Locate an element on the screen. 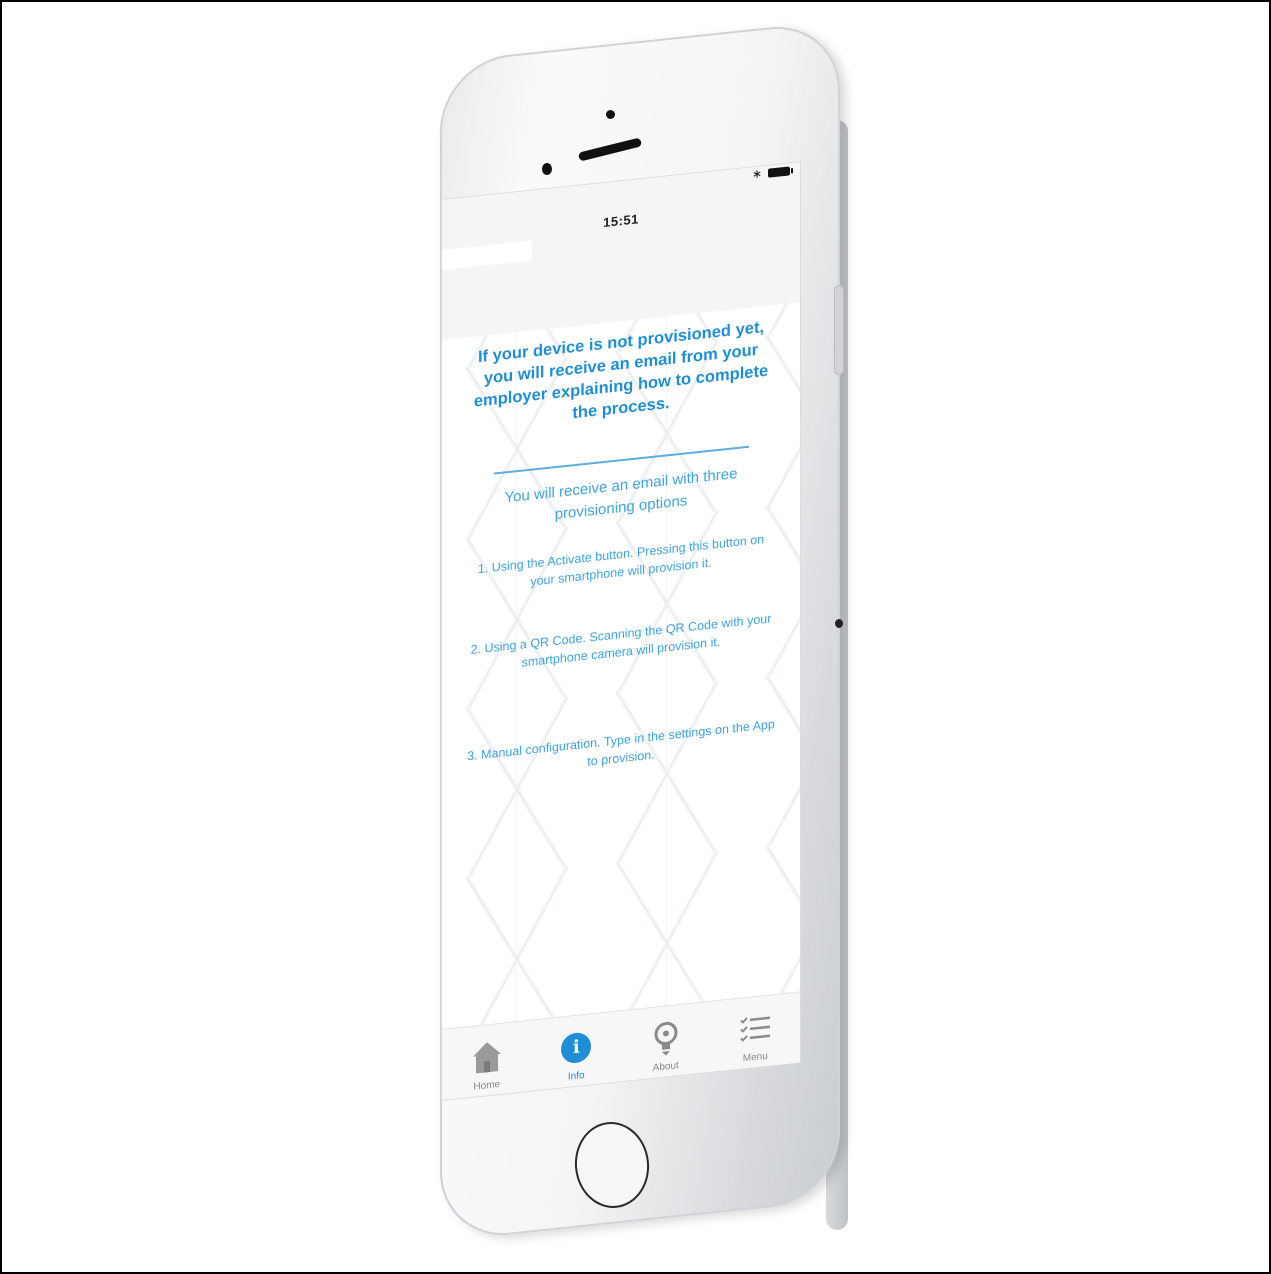 Image resolution: width=1271 pixels, height=1274 pixels. front-camera-icon is located at coordinates (610, 114).